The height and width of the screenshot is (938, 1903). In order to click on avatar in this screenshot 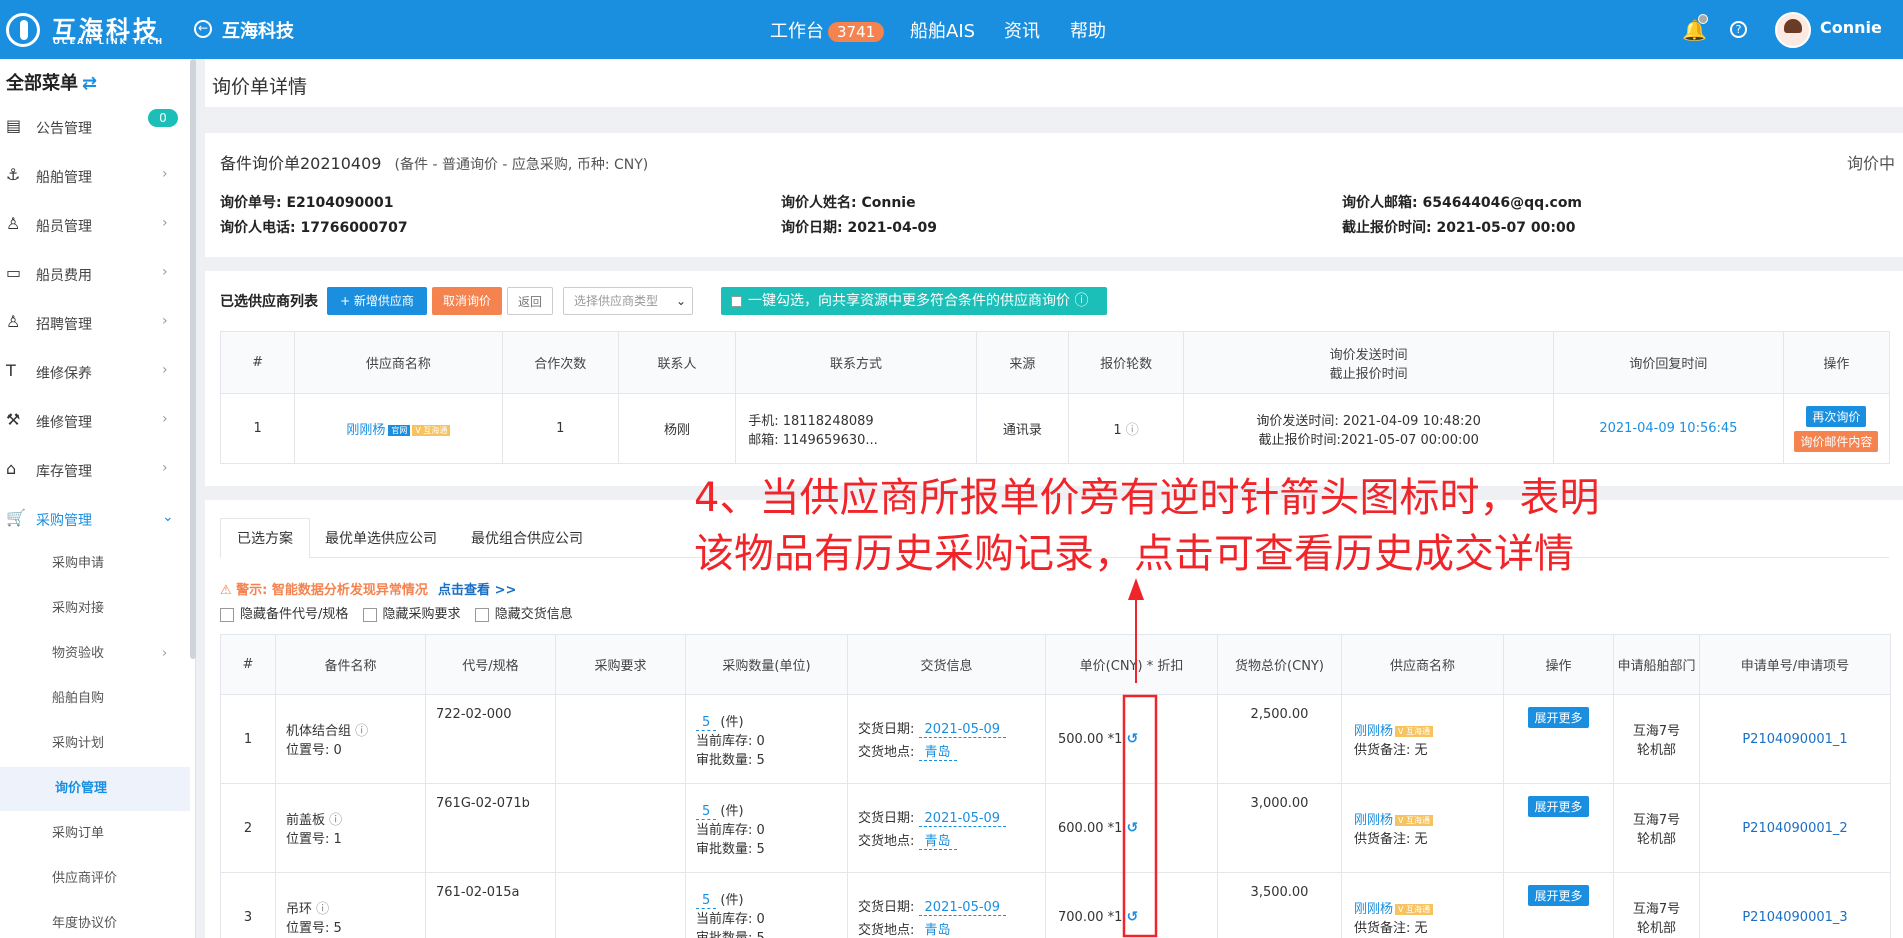, I will do `click(1793, 30)`.